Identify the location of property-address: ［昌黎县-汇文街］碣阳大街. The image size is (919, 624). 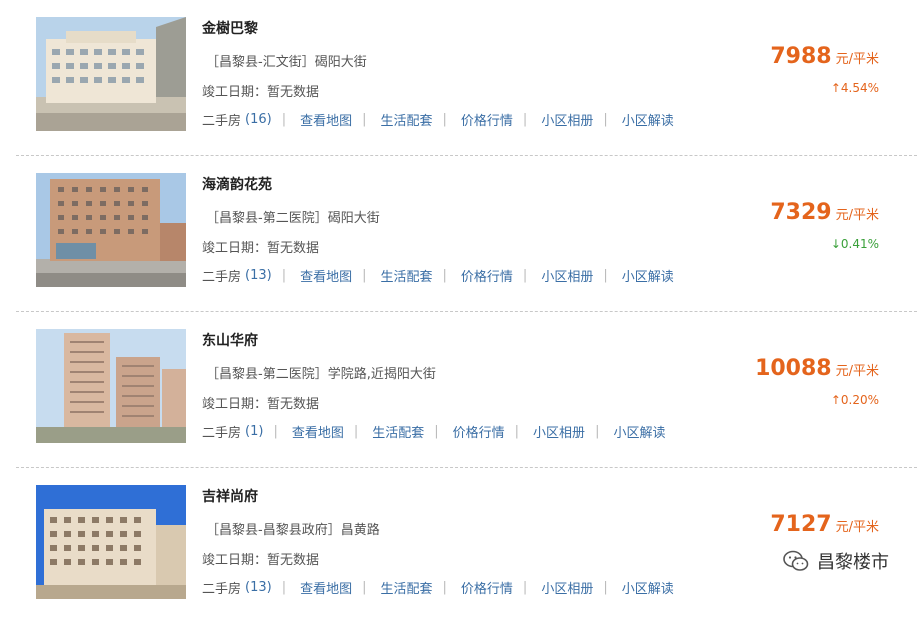
(286, 62).